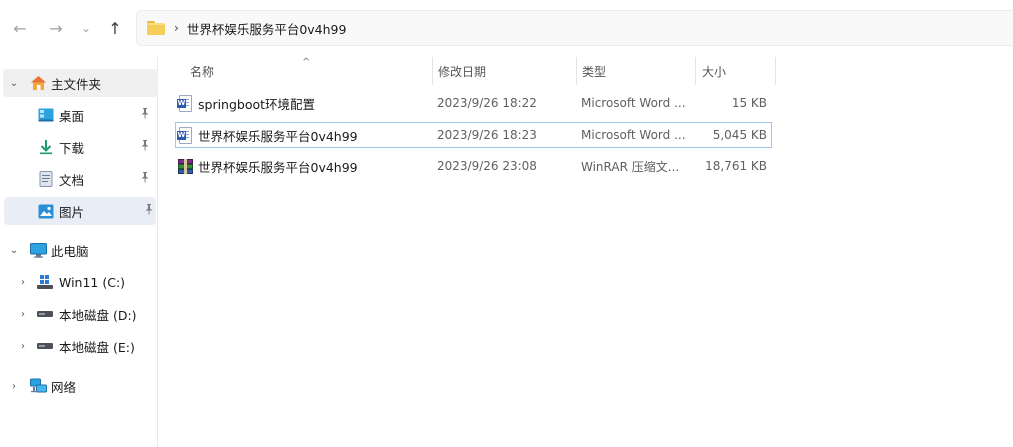 The image size is (1013, 447). I want to click on sidebar-item-label: 网络, so click(64, 387).